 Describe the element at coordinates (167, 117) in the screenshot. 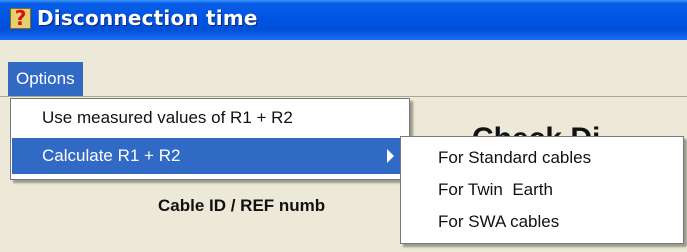

I see `menu-item-label: Use measured values of R1 + R2` at that location.